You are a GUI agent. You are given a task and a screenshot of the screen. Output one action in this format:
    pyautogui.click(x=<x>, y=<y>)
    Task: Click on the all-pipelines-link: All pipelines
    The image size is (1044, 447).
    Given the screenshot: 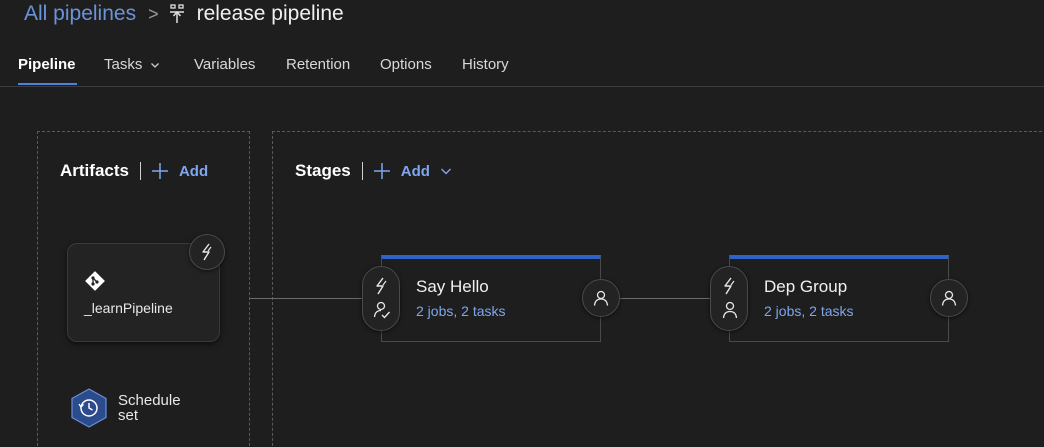 What is the action you would take?
    pyautogui.click(x=80, y=14)
    